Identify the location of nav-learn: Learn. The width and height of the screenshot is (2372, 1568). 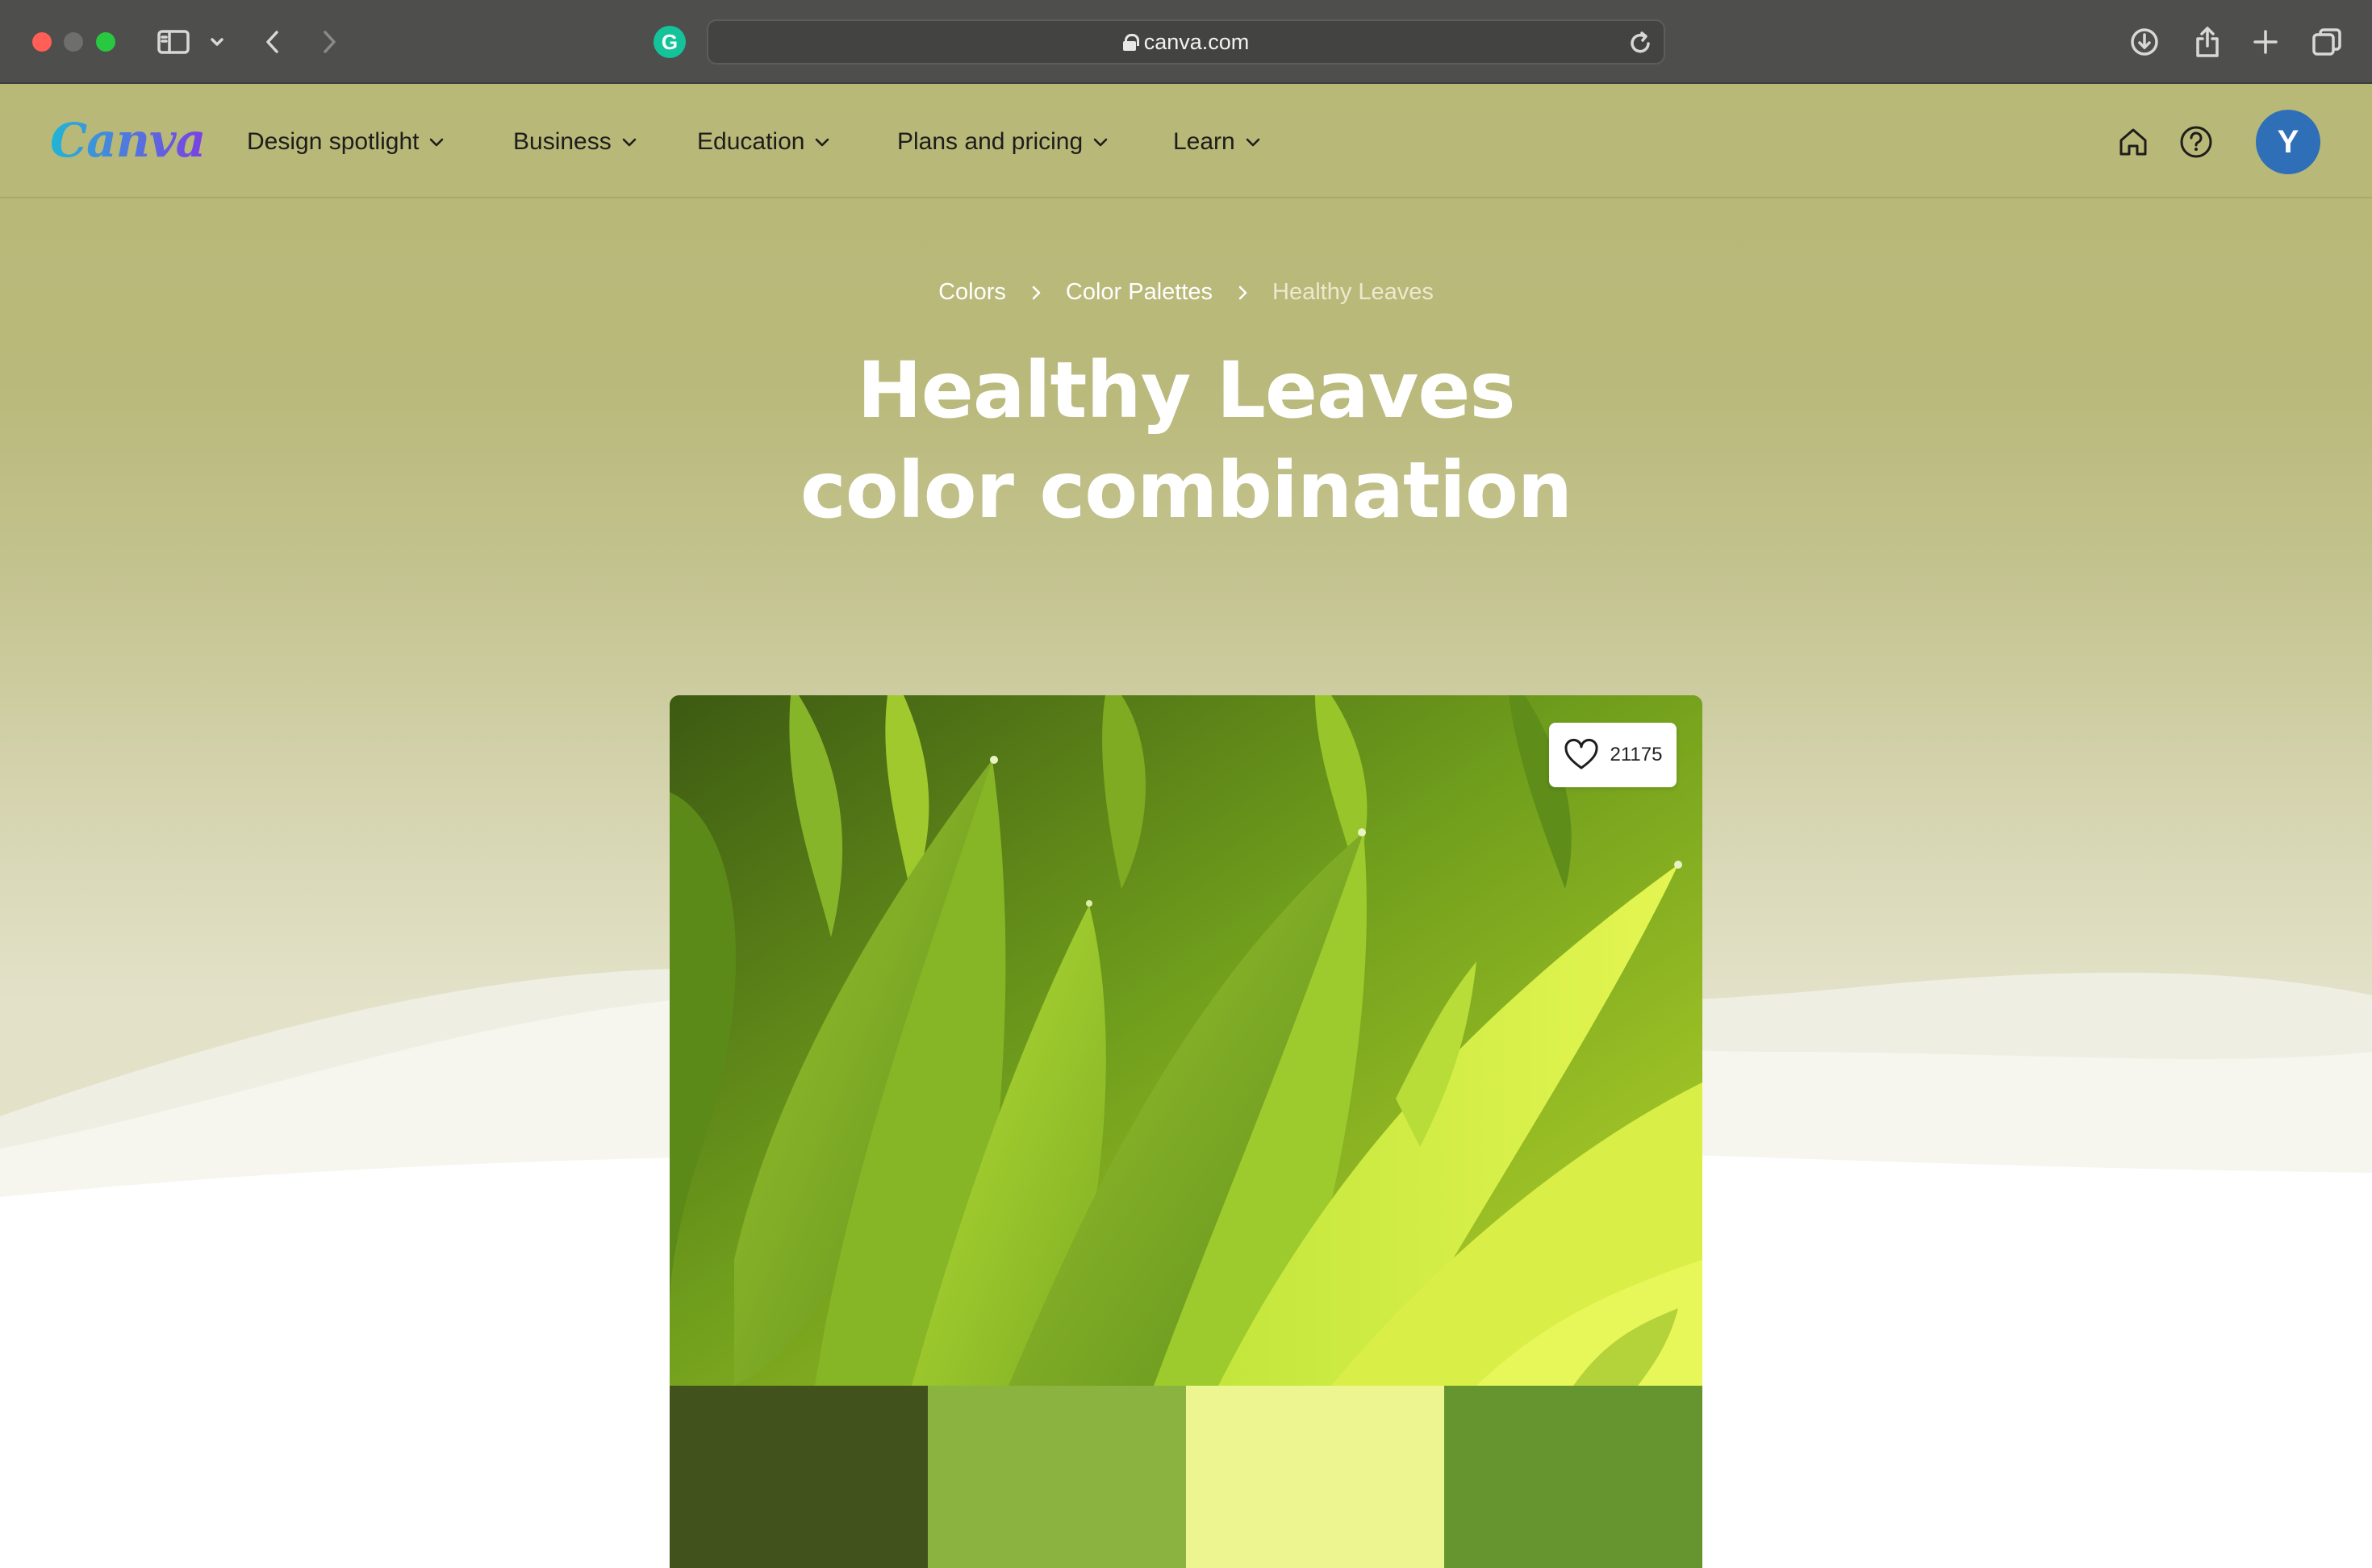
(1217, 142).